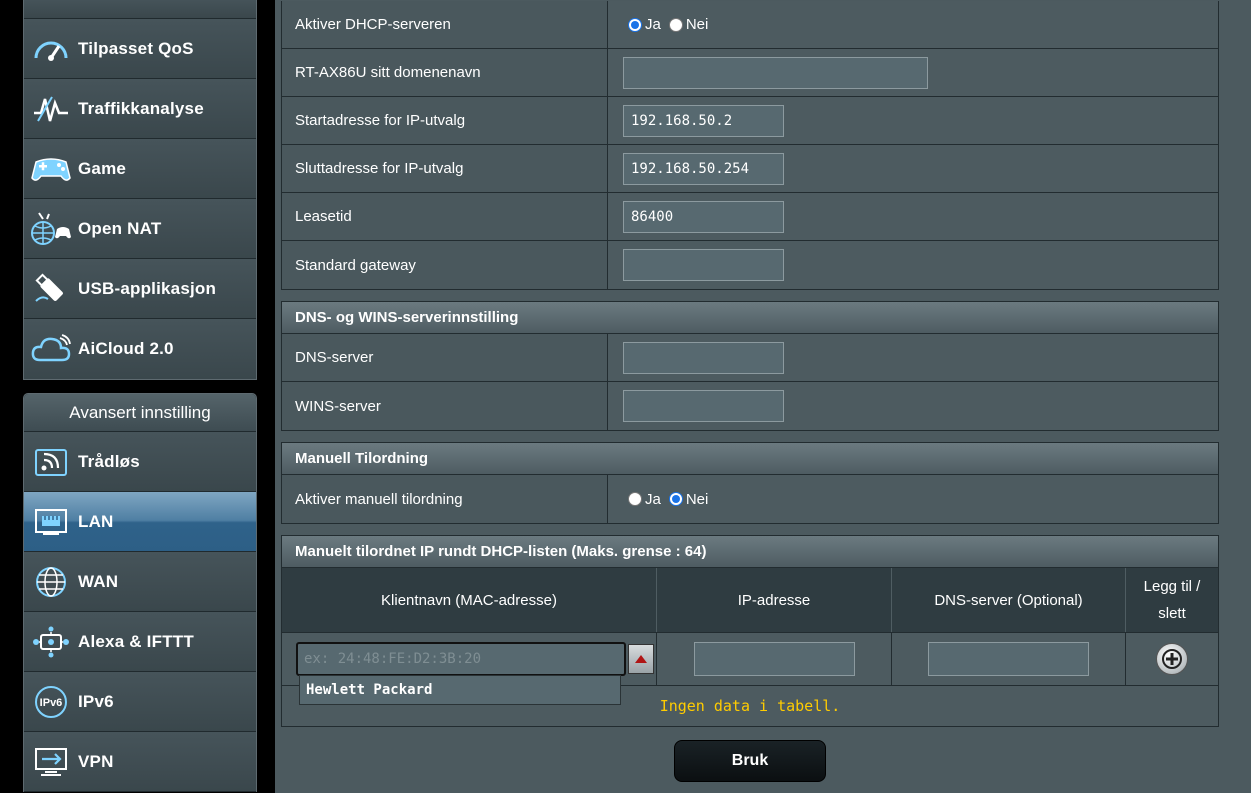 This screenshot has height=793, width=1251. I want to click on dhcp-enable-no-option: Nei, so click(688, 24).